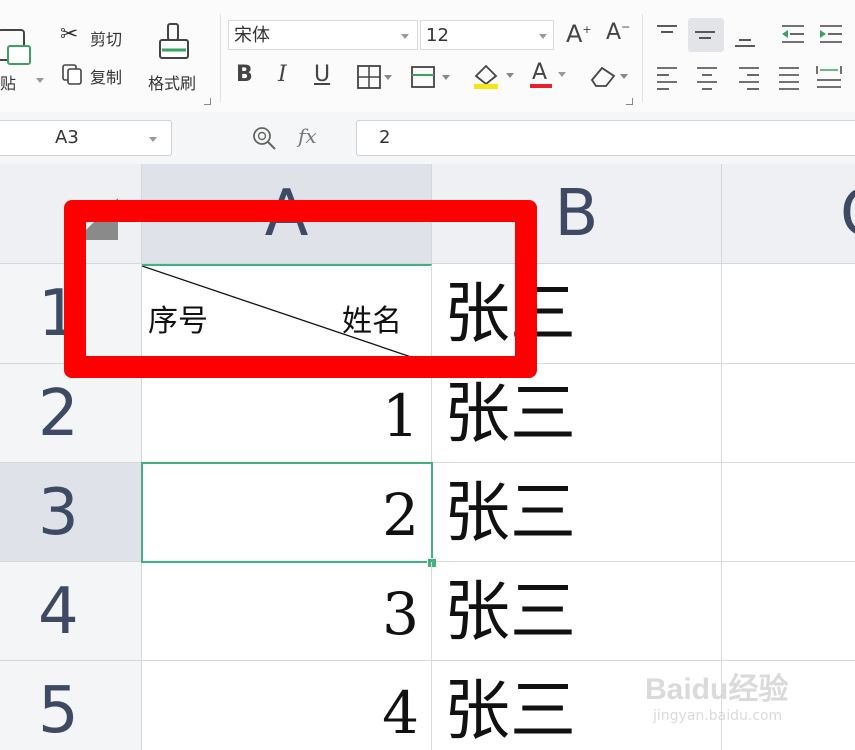  What do you see at coordinates (244, 74) in the screenshot?
I see `bold-button: B` at bounding box center [244, 74].